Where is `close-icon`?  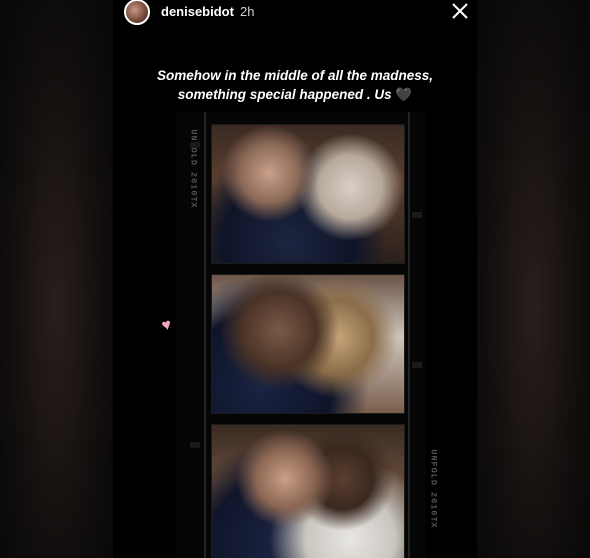
close-icon is located at coordinates (460, 11).